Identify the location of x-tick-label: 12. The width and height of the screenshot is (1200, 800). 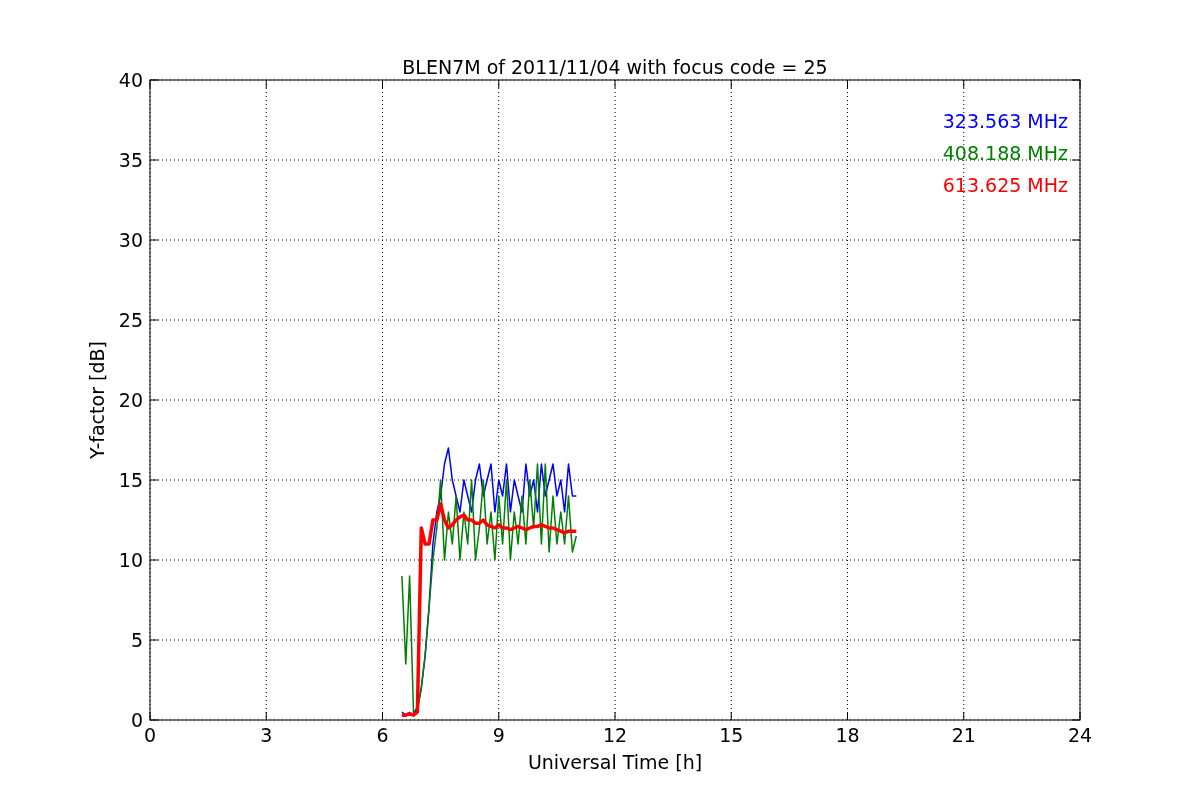
(615, 735).